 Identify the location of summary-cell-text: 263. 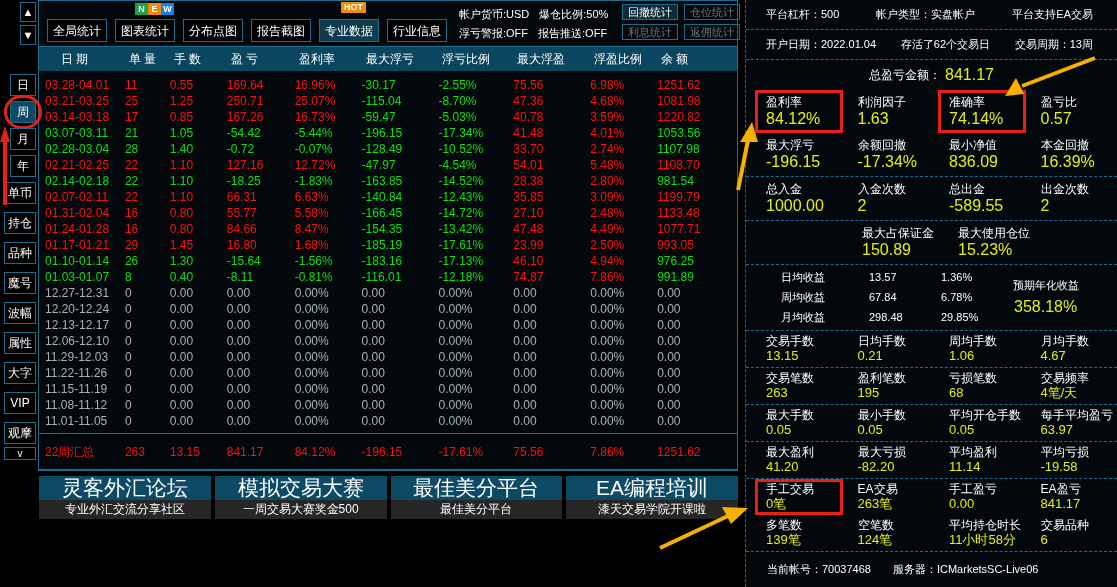
(135, 452).